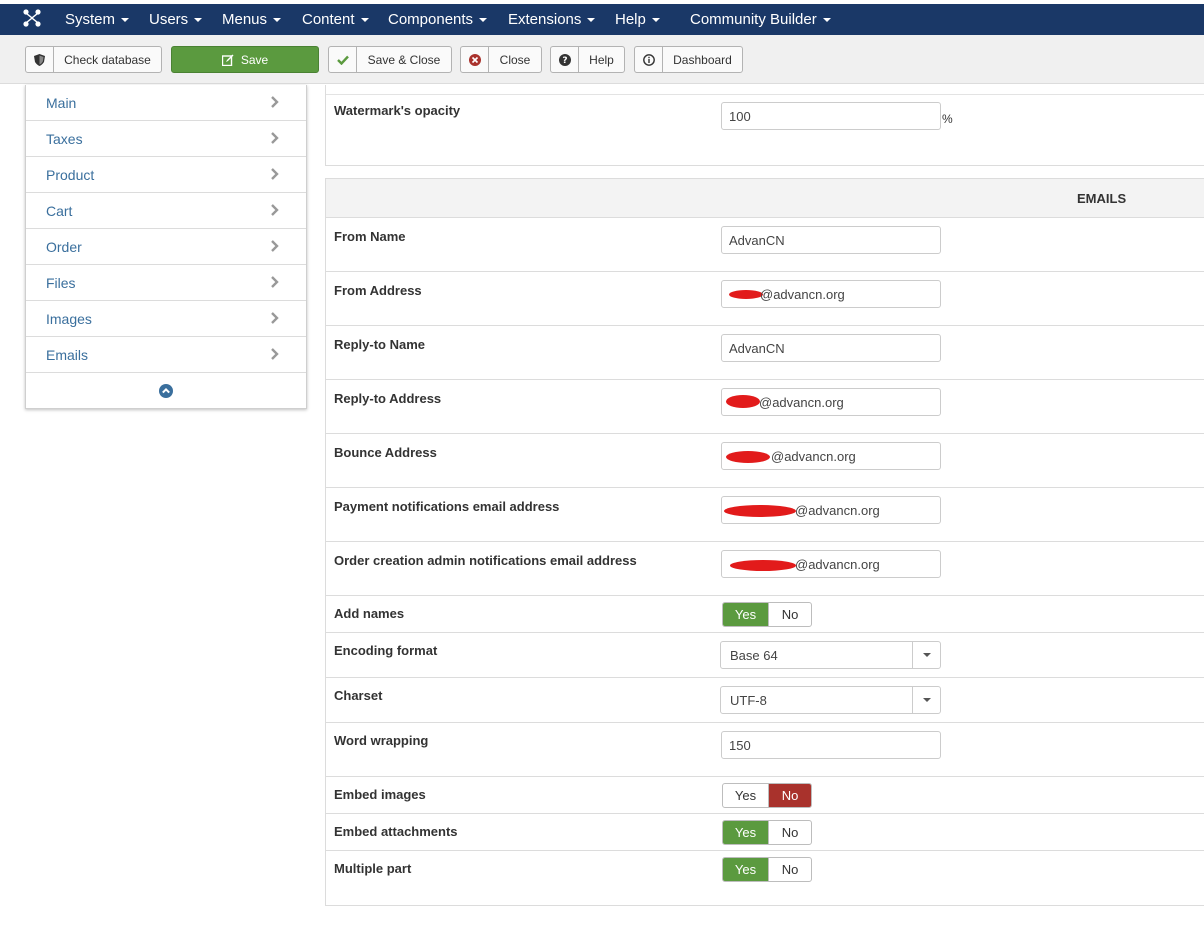 The height and width of the screenshot is (929, 1204). I want to click on encoding-format-label: Encoding format, so click(386, 650).